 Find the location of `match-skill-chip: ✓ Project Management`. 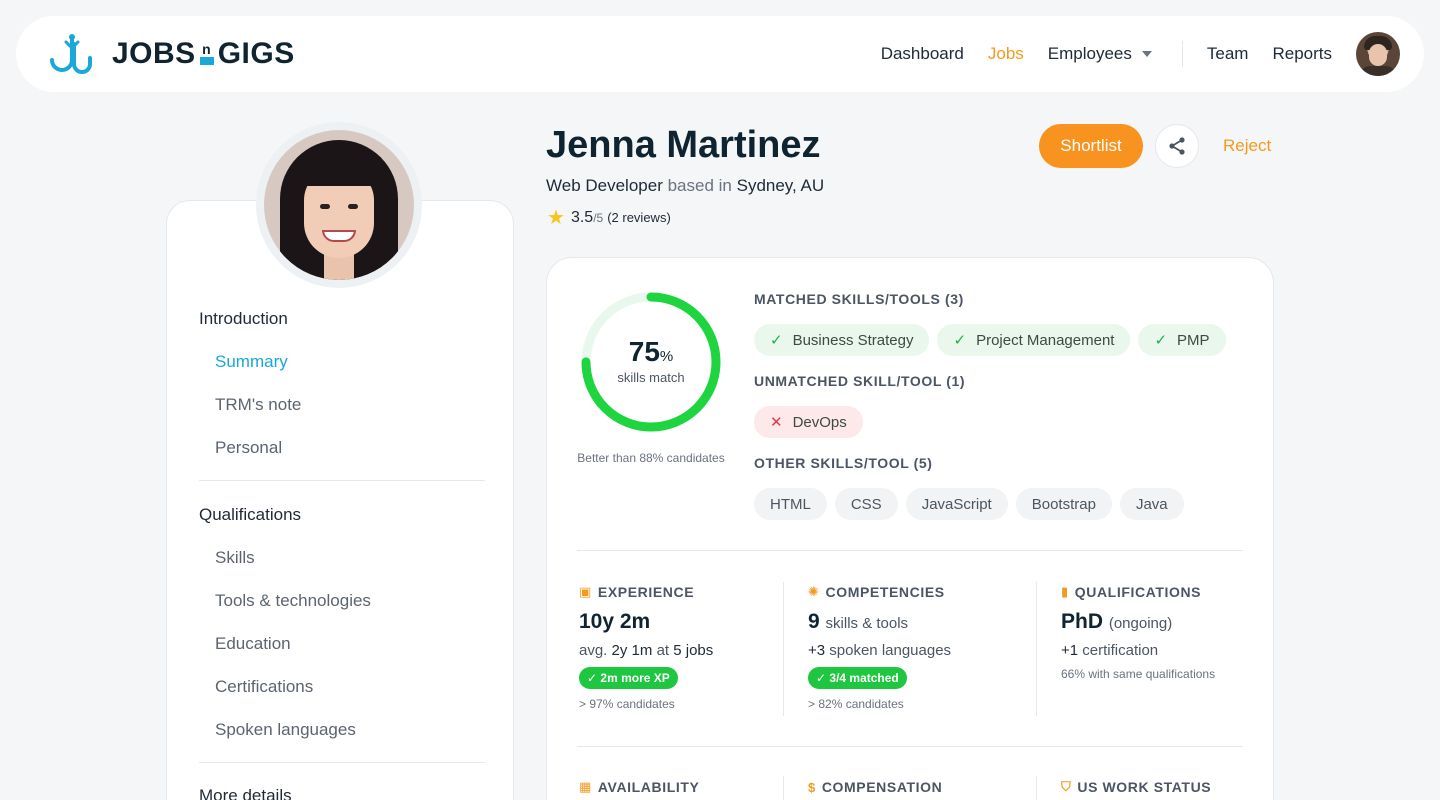

match-skill-chip: ✓ Project Management is located at coordinates (1034, 340).